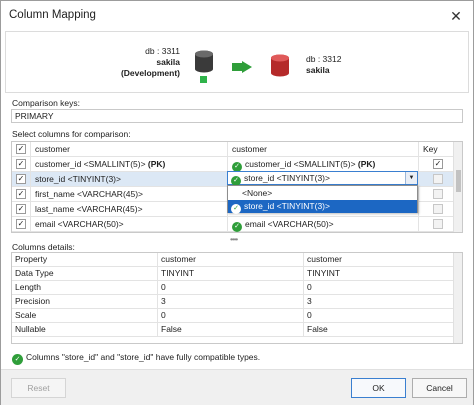 The height and width of the screenshot is (405, 474). I want to click on source-column-cell: email <VARCHAR(50)>, so click(129, 224).